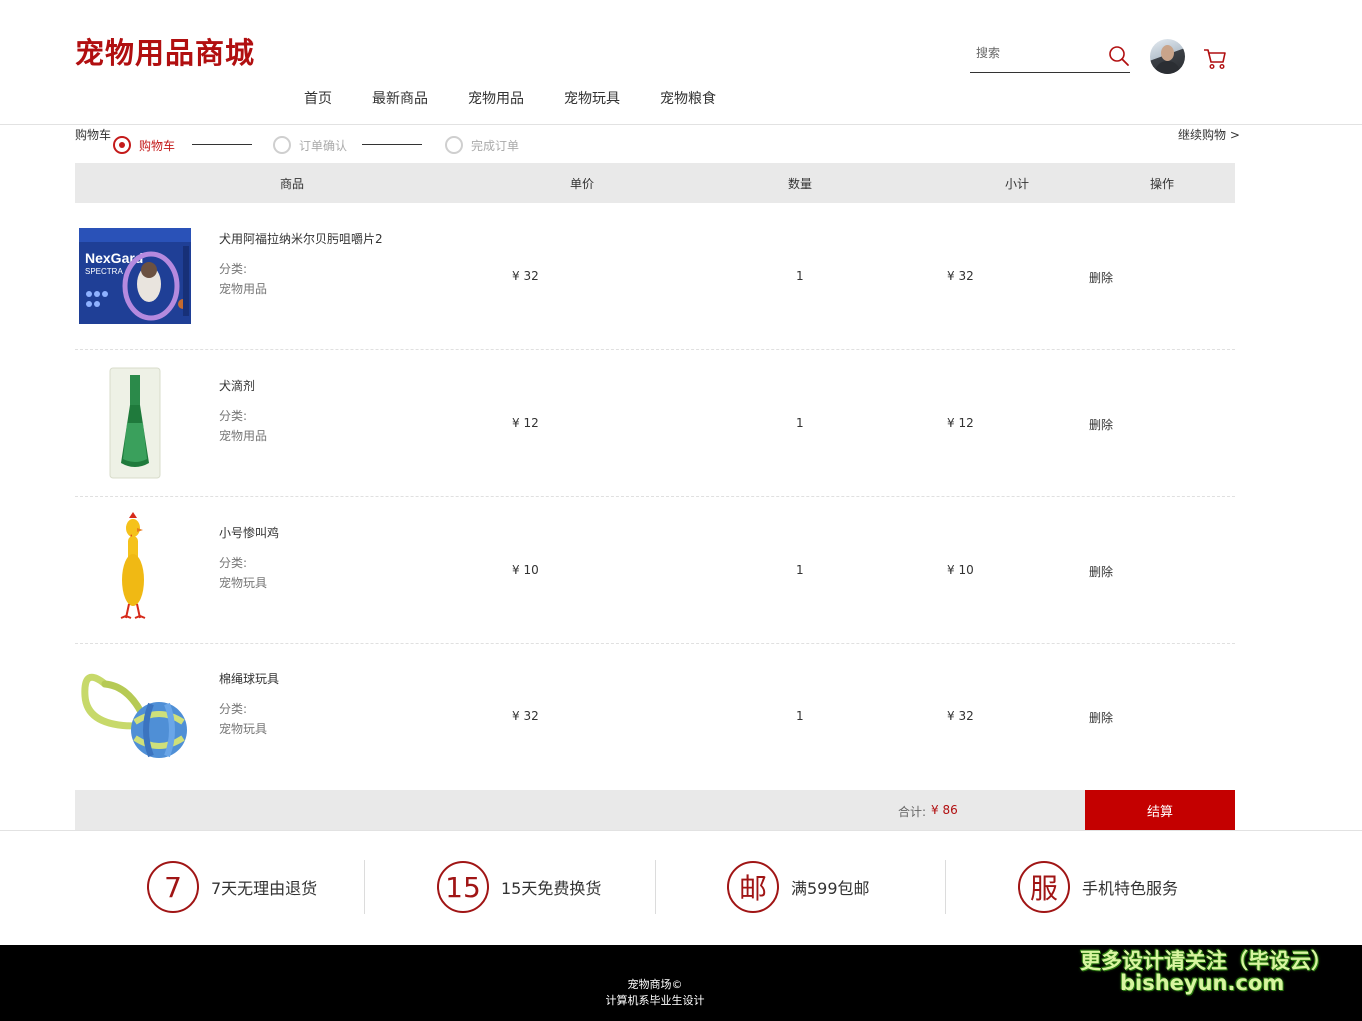 This screenshot has height=1021, width=1362. Describe the element at coordinates (1215, 59) in the screenshot. I see `cart-icon` at that location.